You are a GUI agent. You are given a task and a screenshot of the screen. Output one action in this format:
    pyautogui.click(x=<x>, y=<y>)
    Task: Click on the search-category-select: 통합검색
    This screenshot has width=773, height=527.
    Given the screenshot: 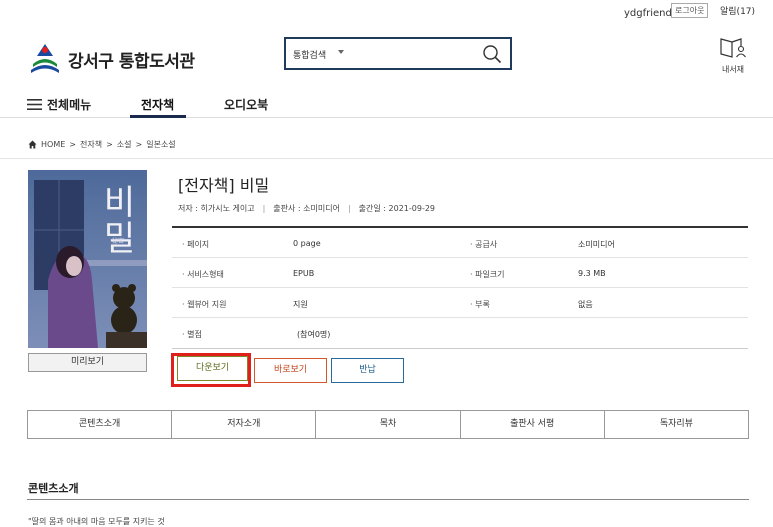 What is the action you would take?
    pyautogui.click(x=309, y=54)
    